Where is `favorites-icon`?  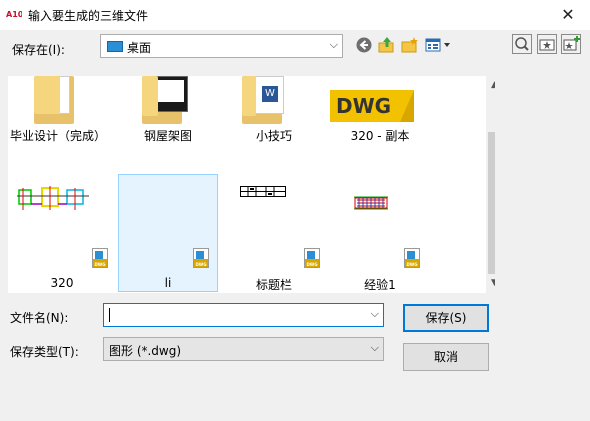 favorites-icon is located at coordinates (547, 44).